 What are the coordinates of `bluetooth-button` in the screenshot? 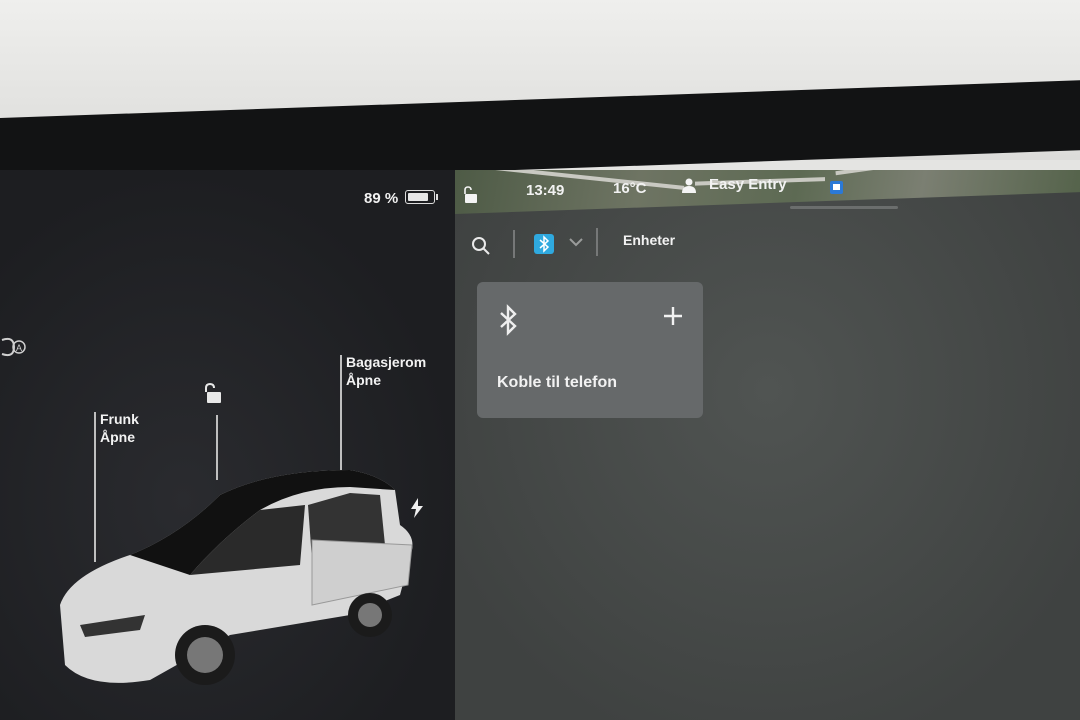 It's located at (544, 244).